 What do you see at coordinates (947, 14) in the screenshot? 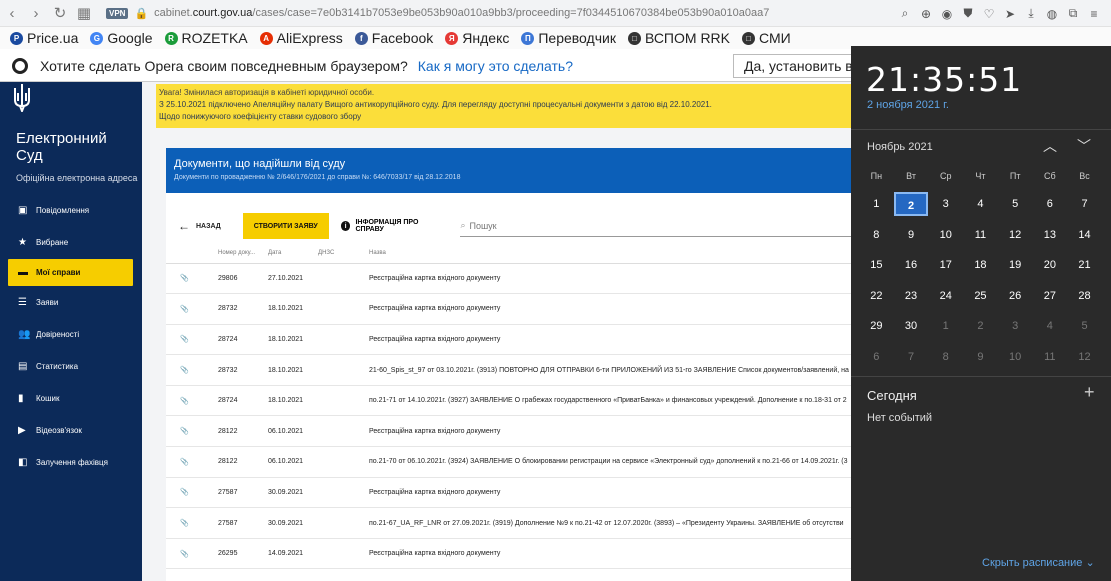
I see `camera-icon: ◉` at bounding box center [947, 14].